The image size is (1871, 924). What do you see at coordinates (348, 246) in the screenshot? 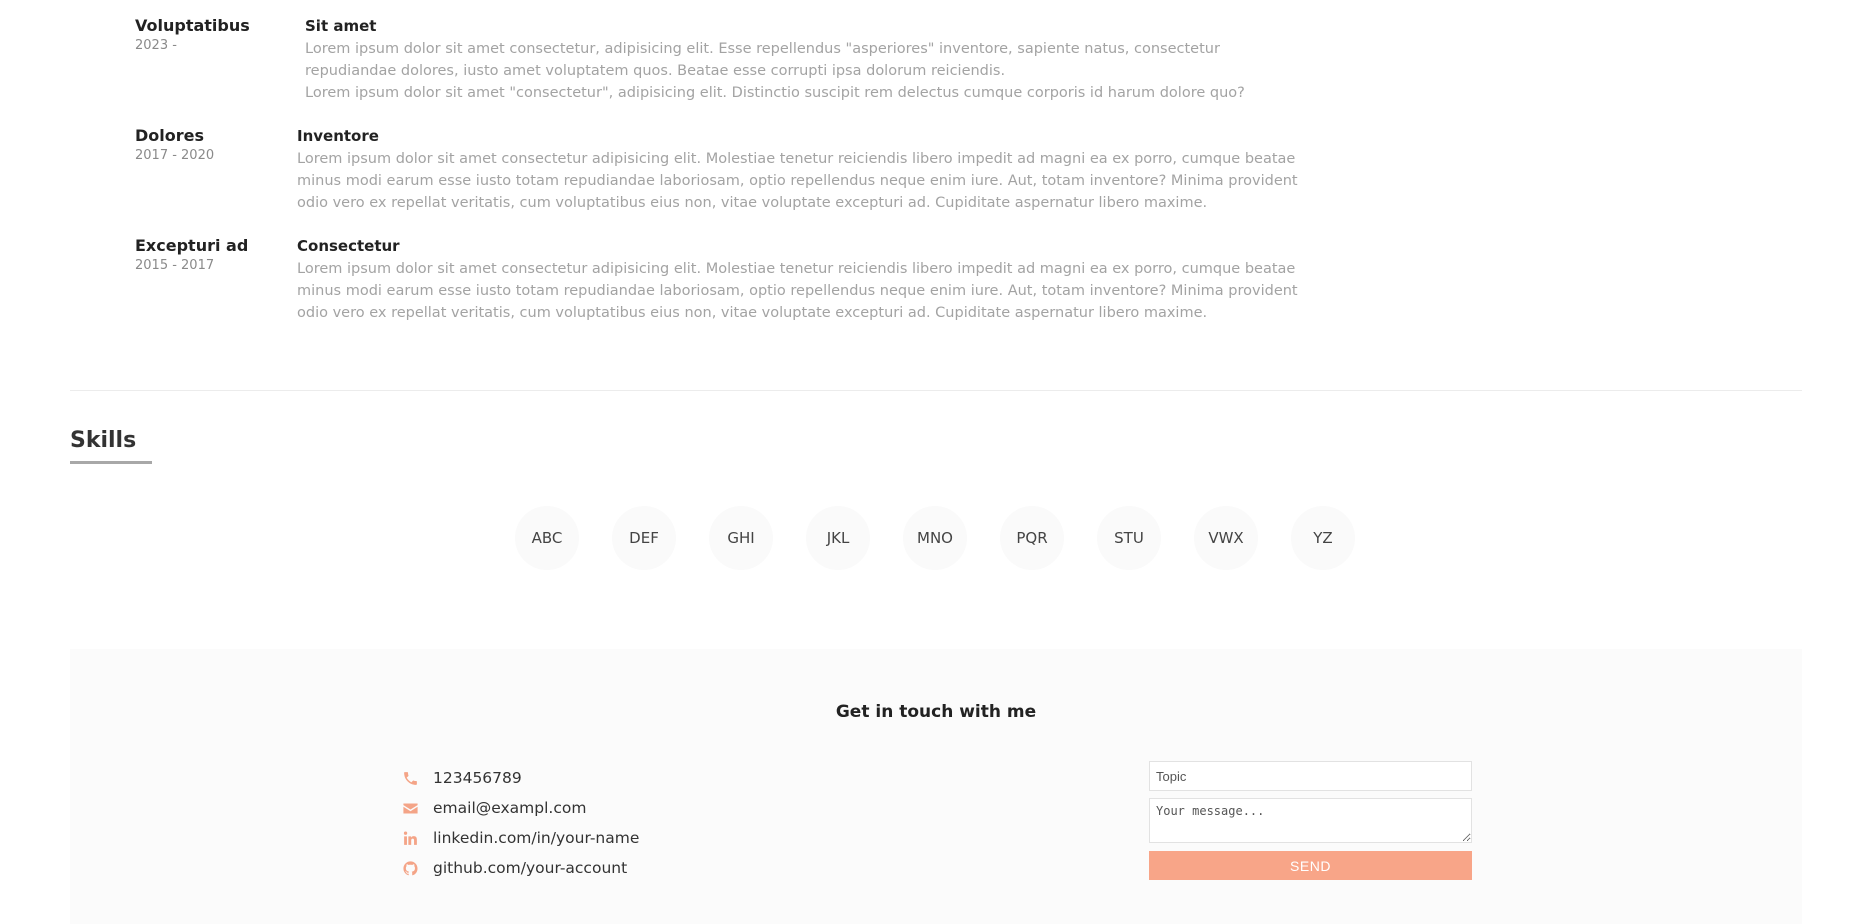
I see `experience-role: Consectetur` at bounding box center [348, 246].